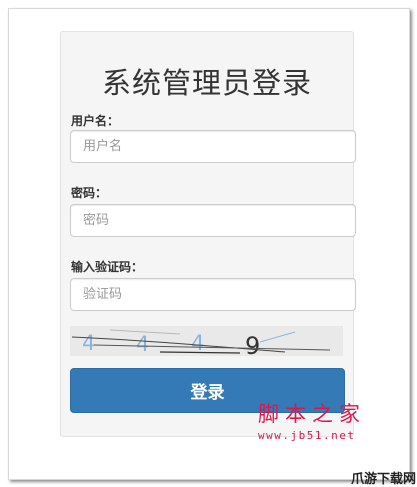 The image size is (417, 487). I want to click on password-input, so click(213, 220).